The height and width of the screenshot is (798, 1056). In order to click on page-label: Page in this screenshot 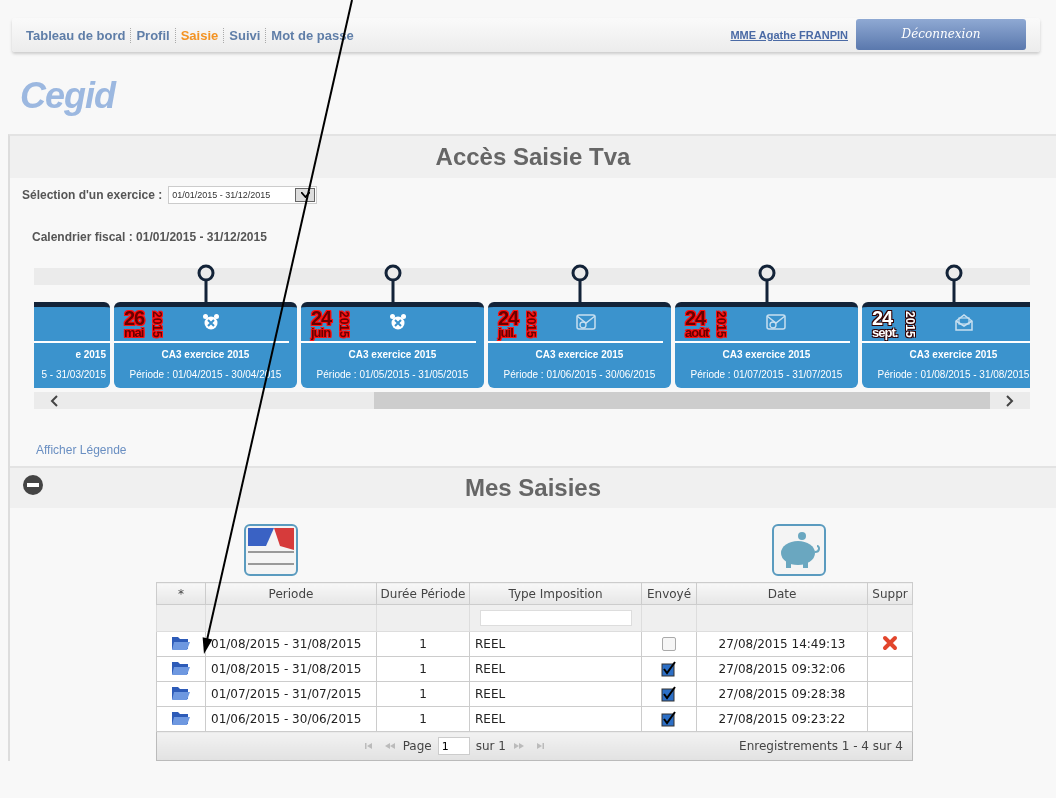, I will do `click(417, 746)`.